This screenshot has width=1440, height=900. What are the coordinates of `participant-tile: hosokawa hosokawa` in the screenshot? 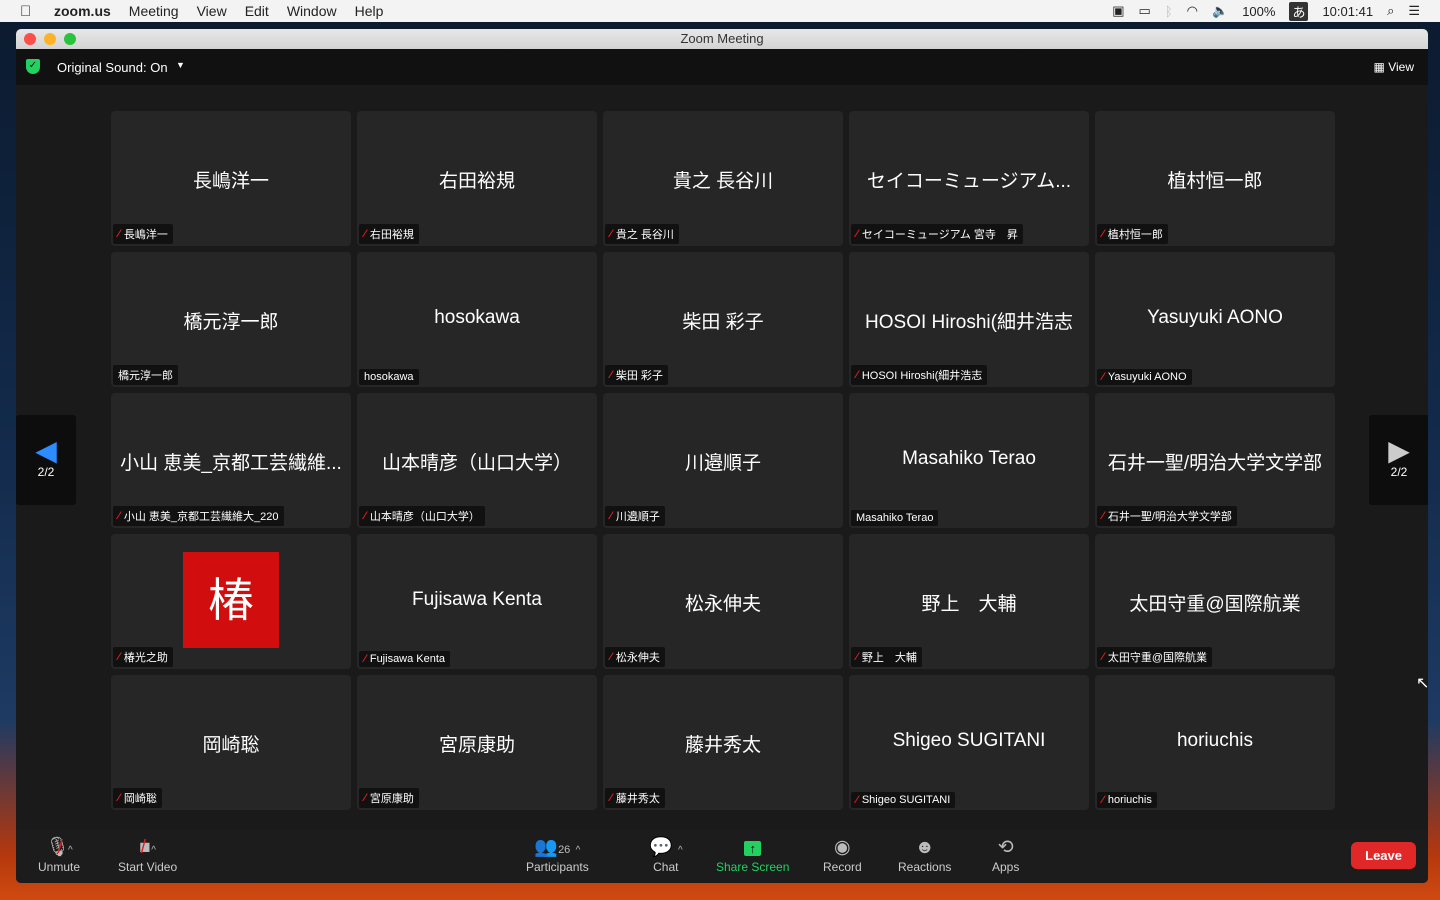 It's located at (477, 319).